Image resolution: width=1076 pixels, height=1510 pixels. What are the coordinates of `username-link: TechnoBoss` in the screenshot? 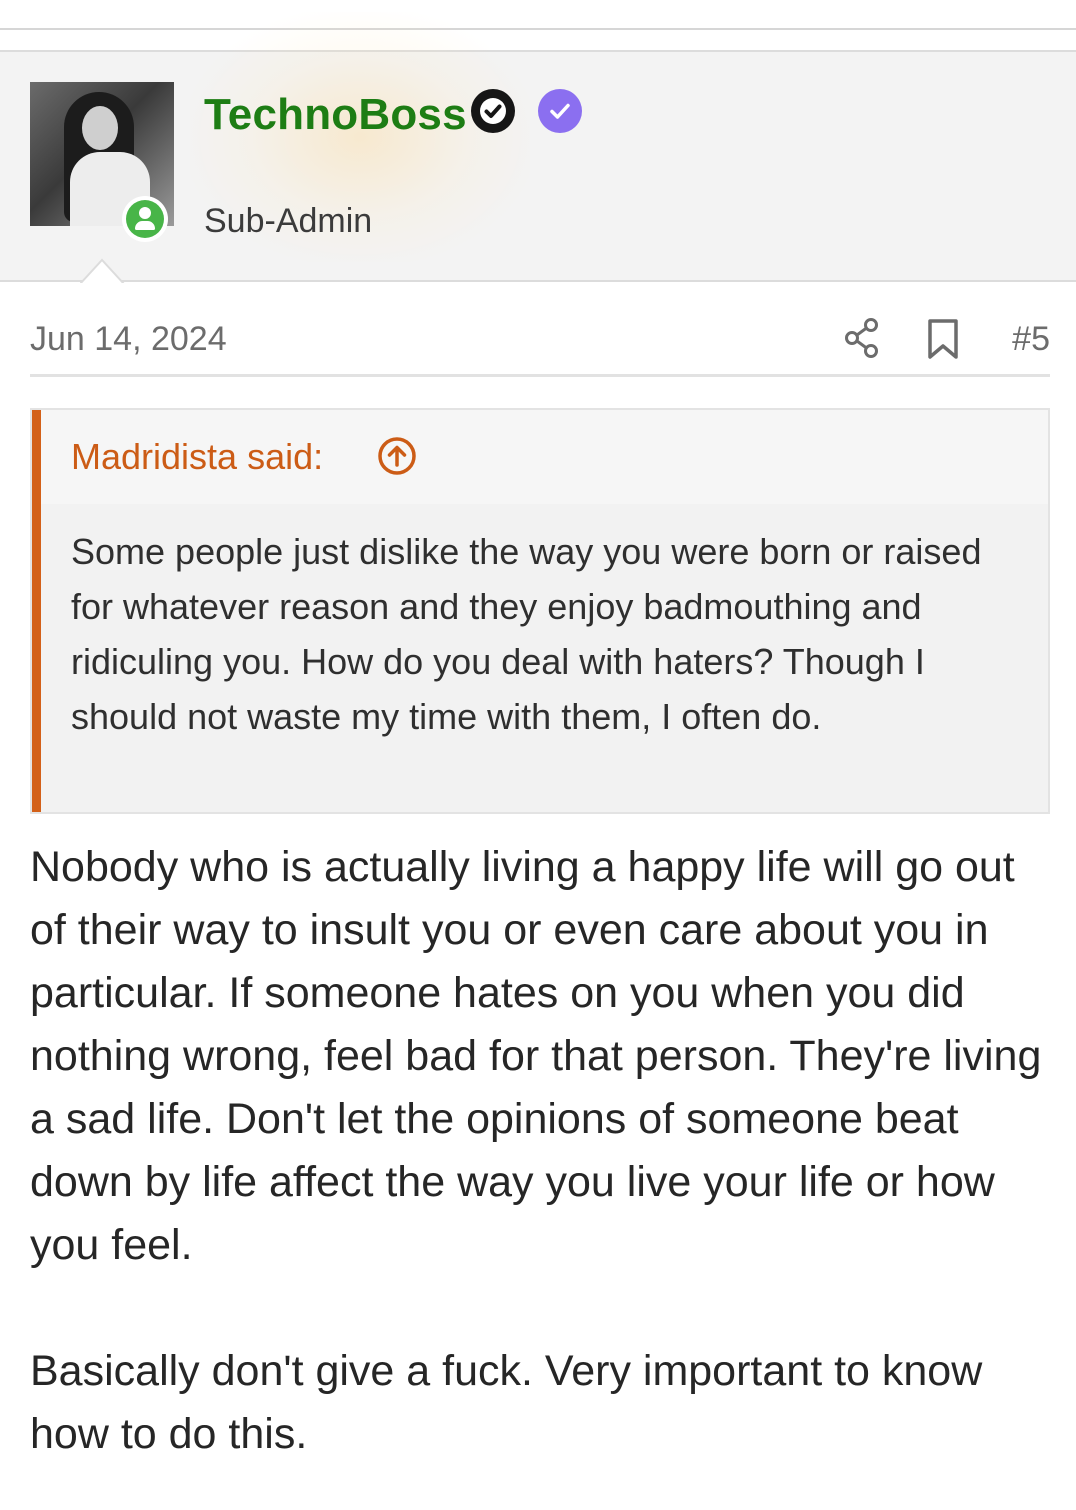 It's located at (335, 115).